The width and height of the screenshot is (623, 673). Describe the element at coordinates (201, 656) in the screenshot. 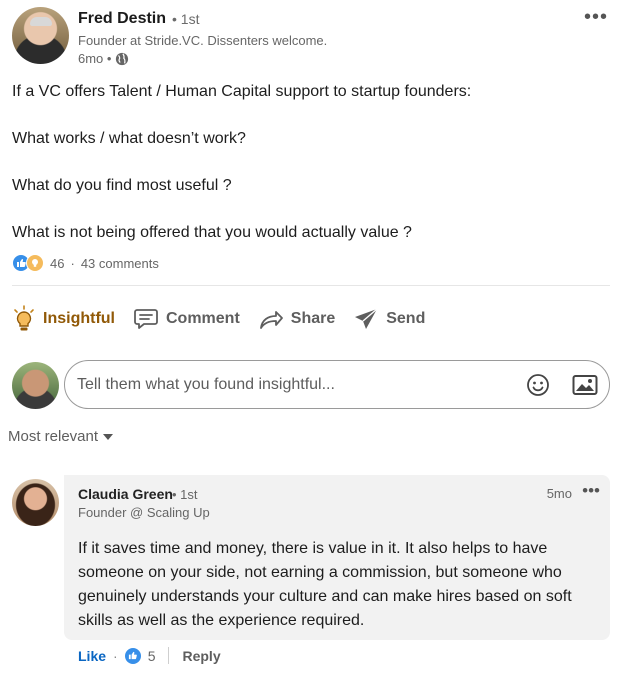

I see `comment-reply-button: Reply` at that location.